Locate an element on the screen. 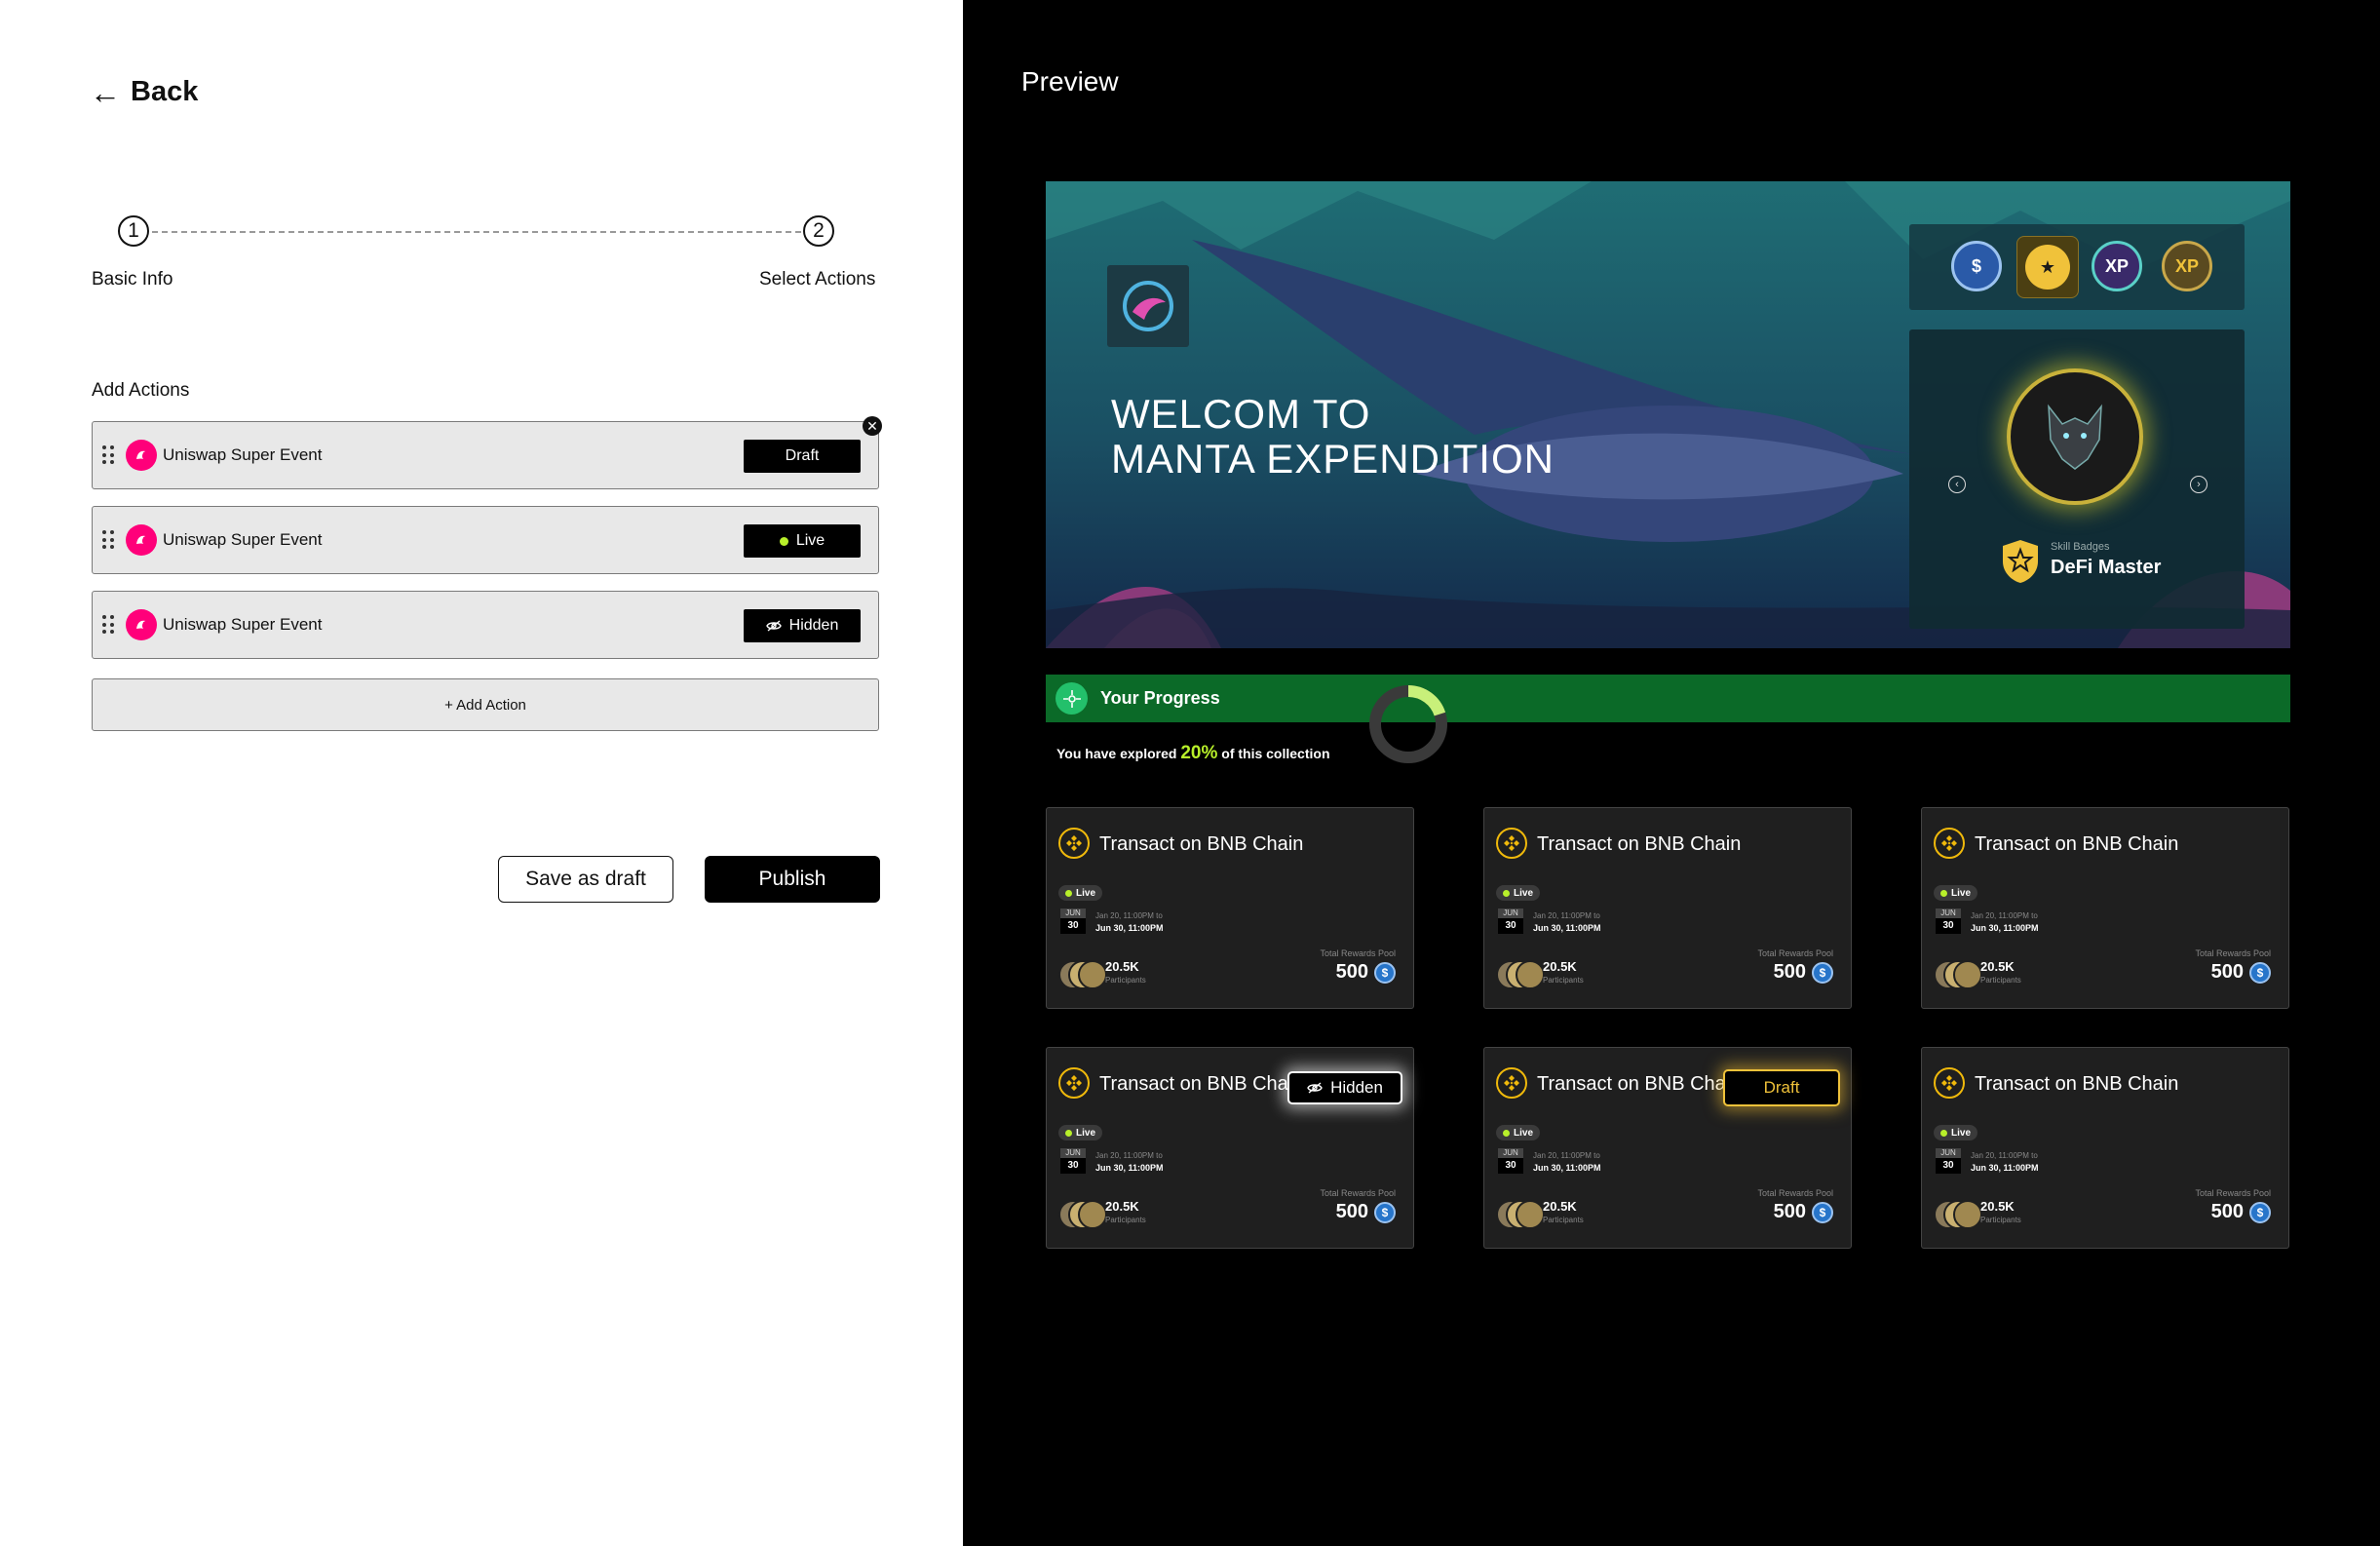 The width and height of the screenshot is (2380, 1546). section-title: Add Actions is located at coordinates (141, 390).